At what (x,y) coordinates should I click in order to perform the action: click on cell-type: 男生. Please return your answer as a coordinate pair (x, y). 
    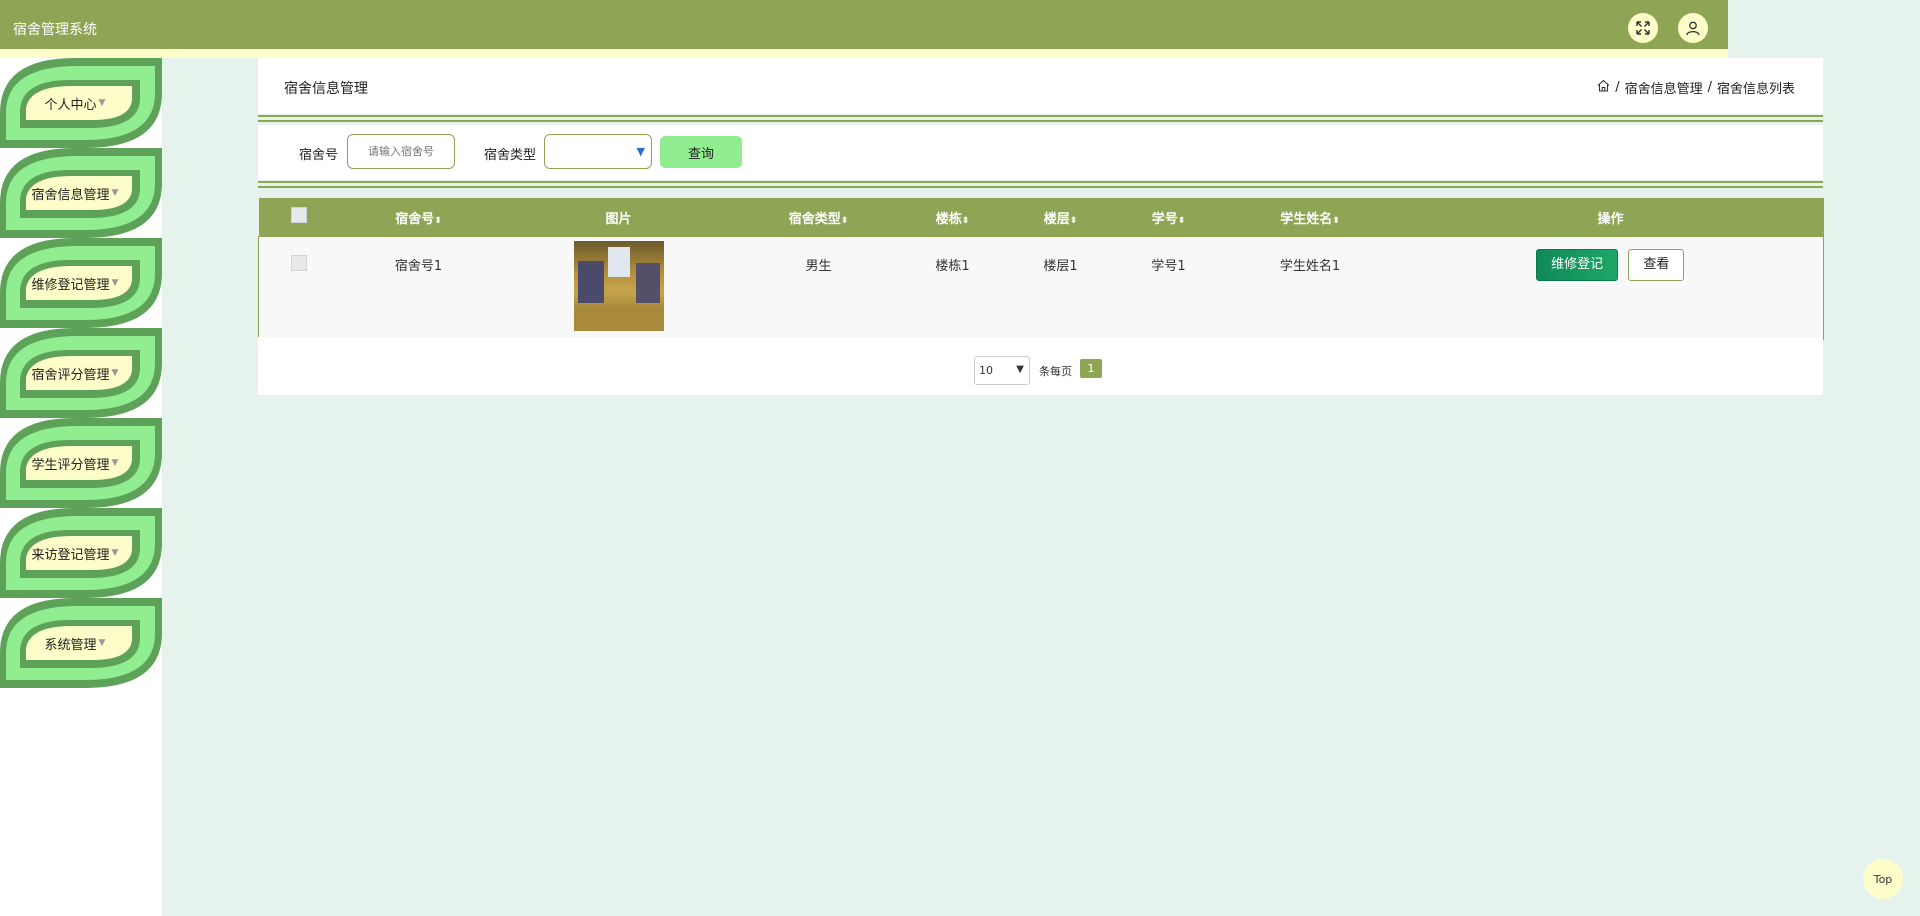
    Looking at the image, I should click on (818, 288).